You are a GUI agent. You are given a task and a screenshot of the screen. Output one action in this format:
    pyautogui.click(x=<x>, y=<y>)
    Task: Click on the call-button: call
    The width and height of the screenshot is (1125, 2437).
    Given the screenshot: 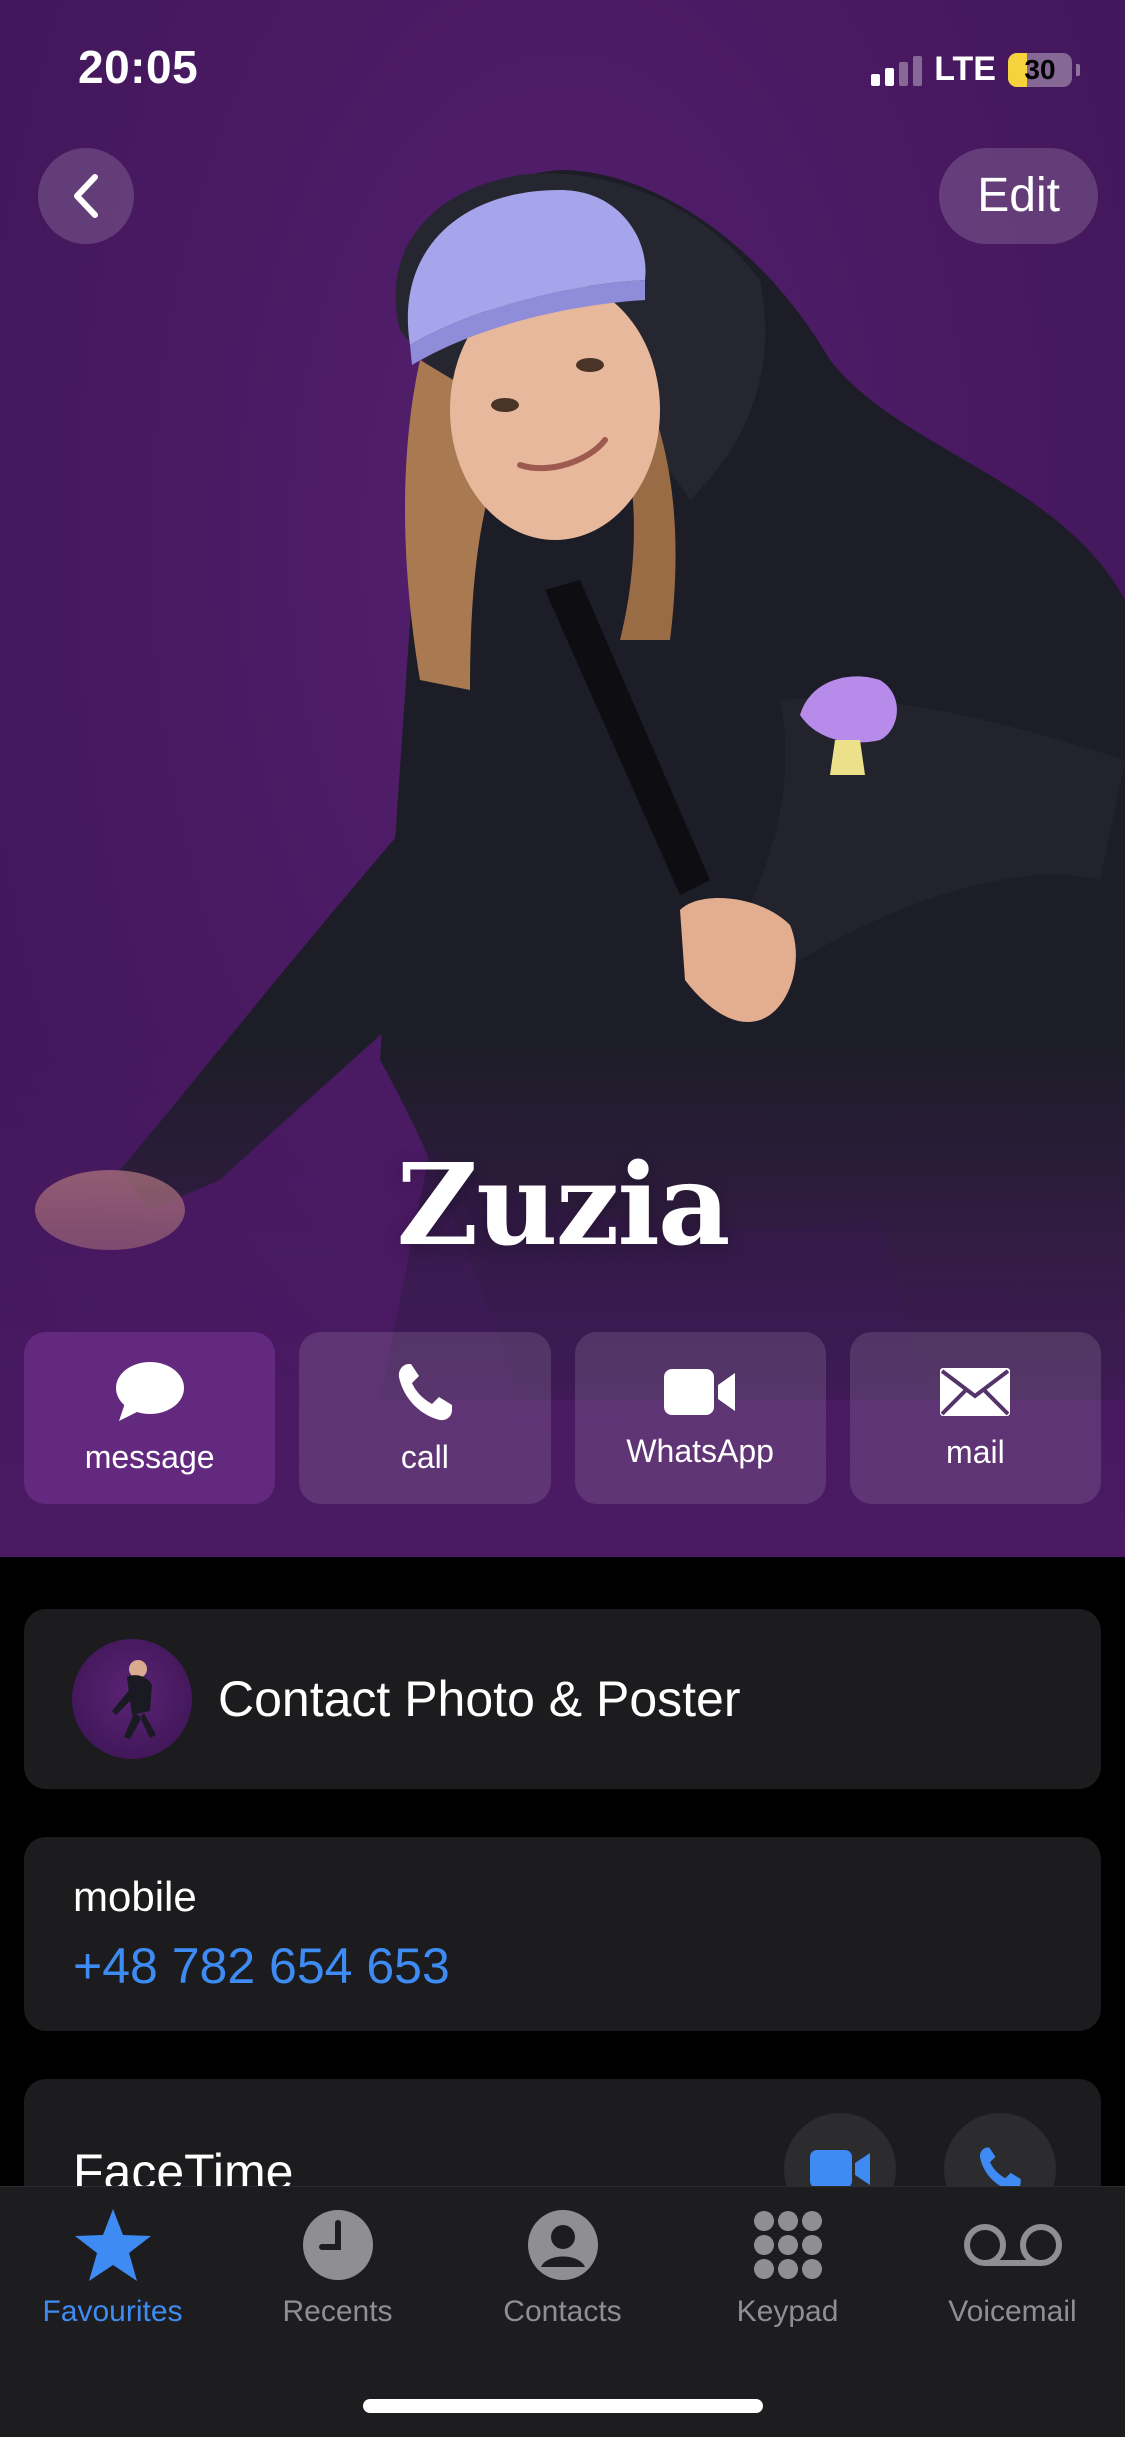 What is the action you would take?
    pyautogui.click(x=425, y=1418)
    